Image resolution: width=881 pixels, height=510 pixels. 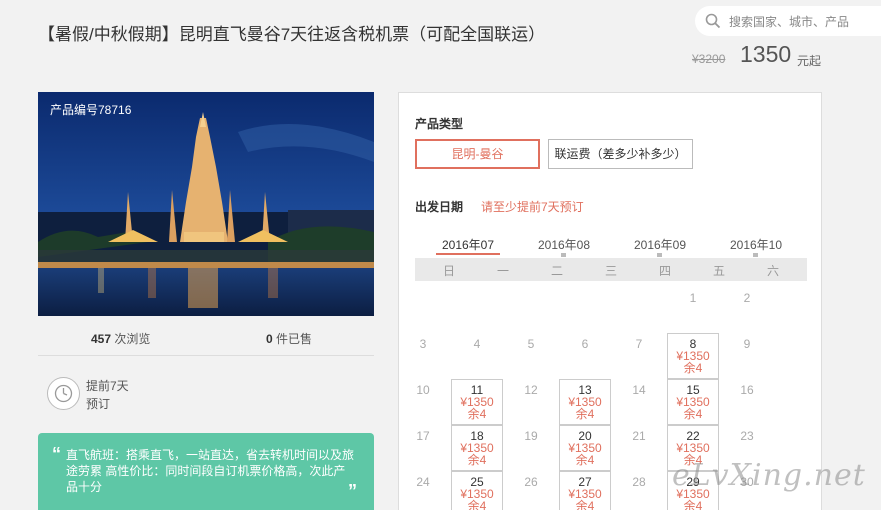 What do you see at coordinates (747, 390) in the screenshot?
I see `calendar-day: 16` at bounding box center [747, 390].